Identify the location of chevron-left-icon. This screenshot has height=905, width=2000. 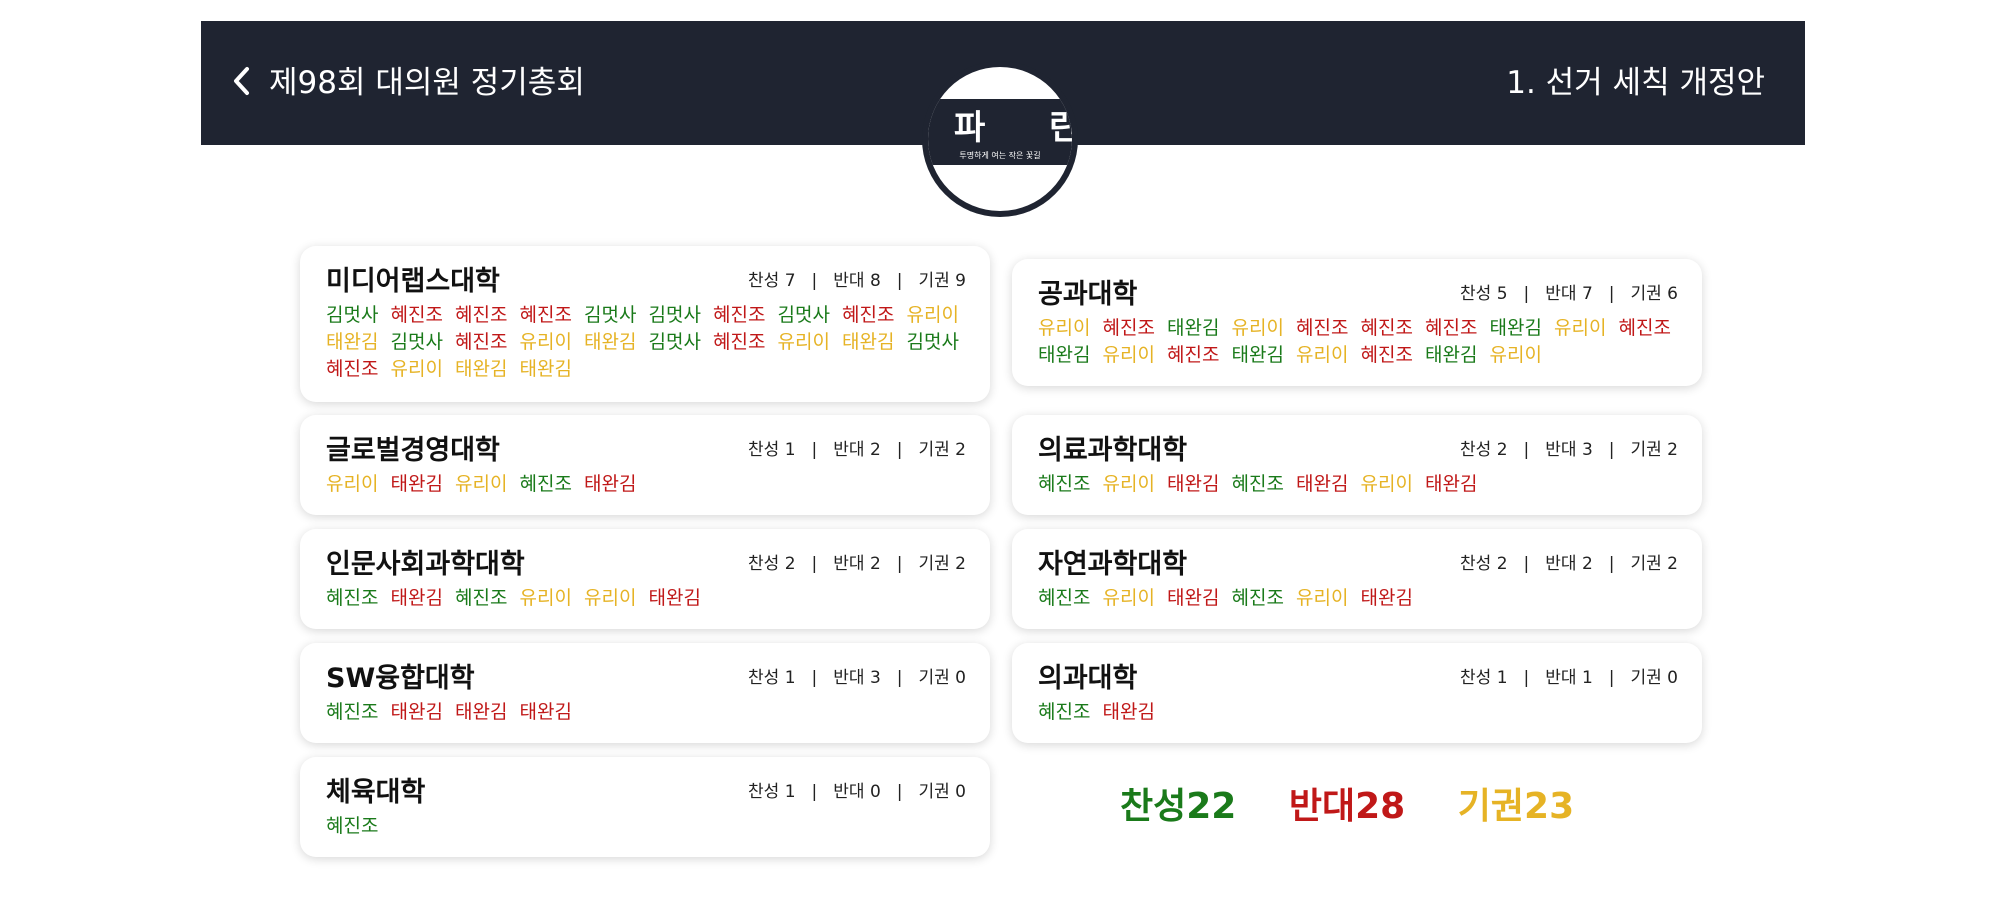
(241, 81).